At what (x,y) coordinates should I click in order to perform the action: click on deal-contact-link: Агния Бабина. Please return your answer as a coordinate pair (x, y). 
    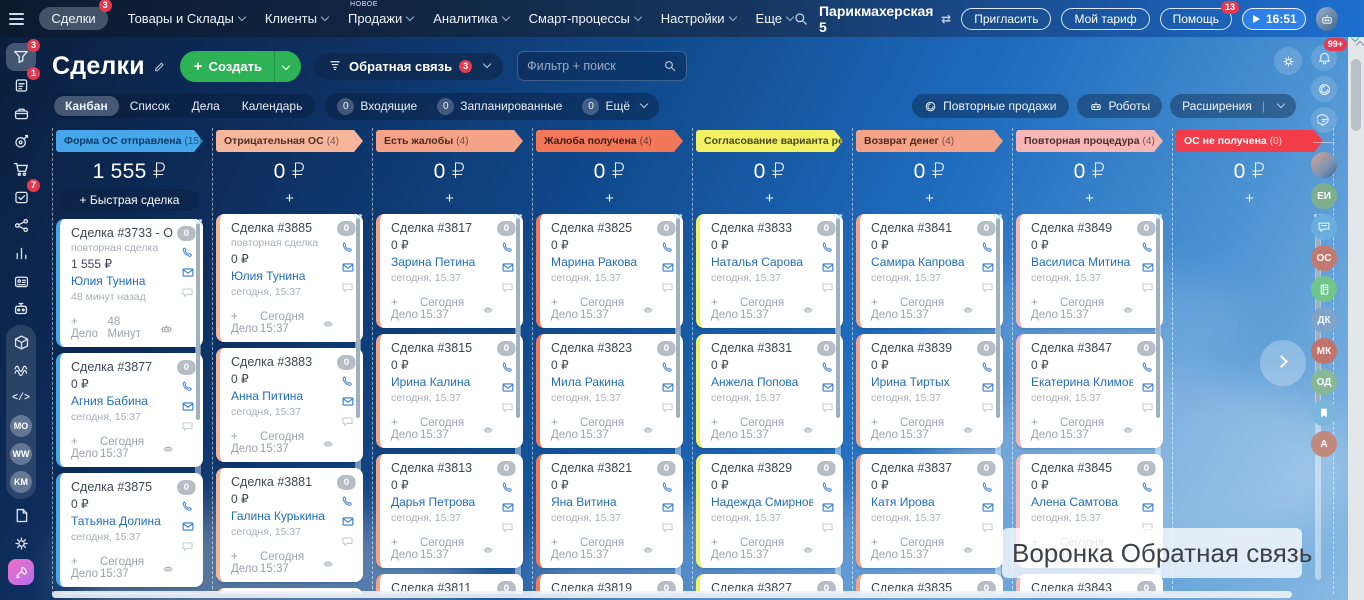
    Looking at the image, I should click on (122, 401).